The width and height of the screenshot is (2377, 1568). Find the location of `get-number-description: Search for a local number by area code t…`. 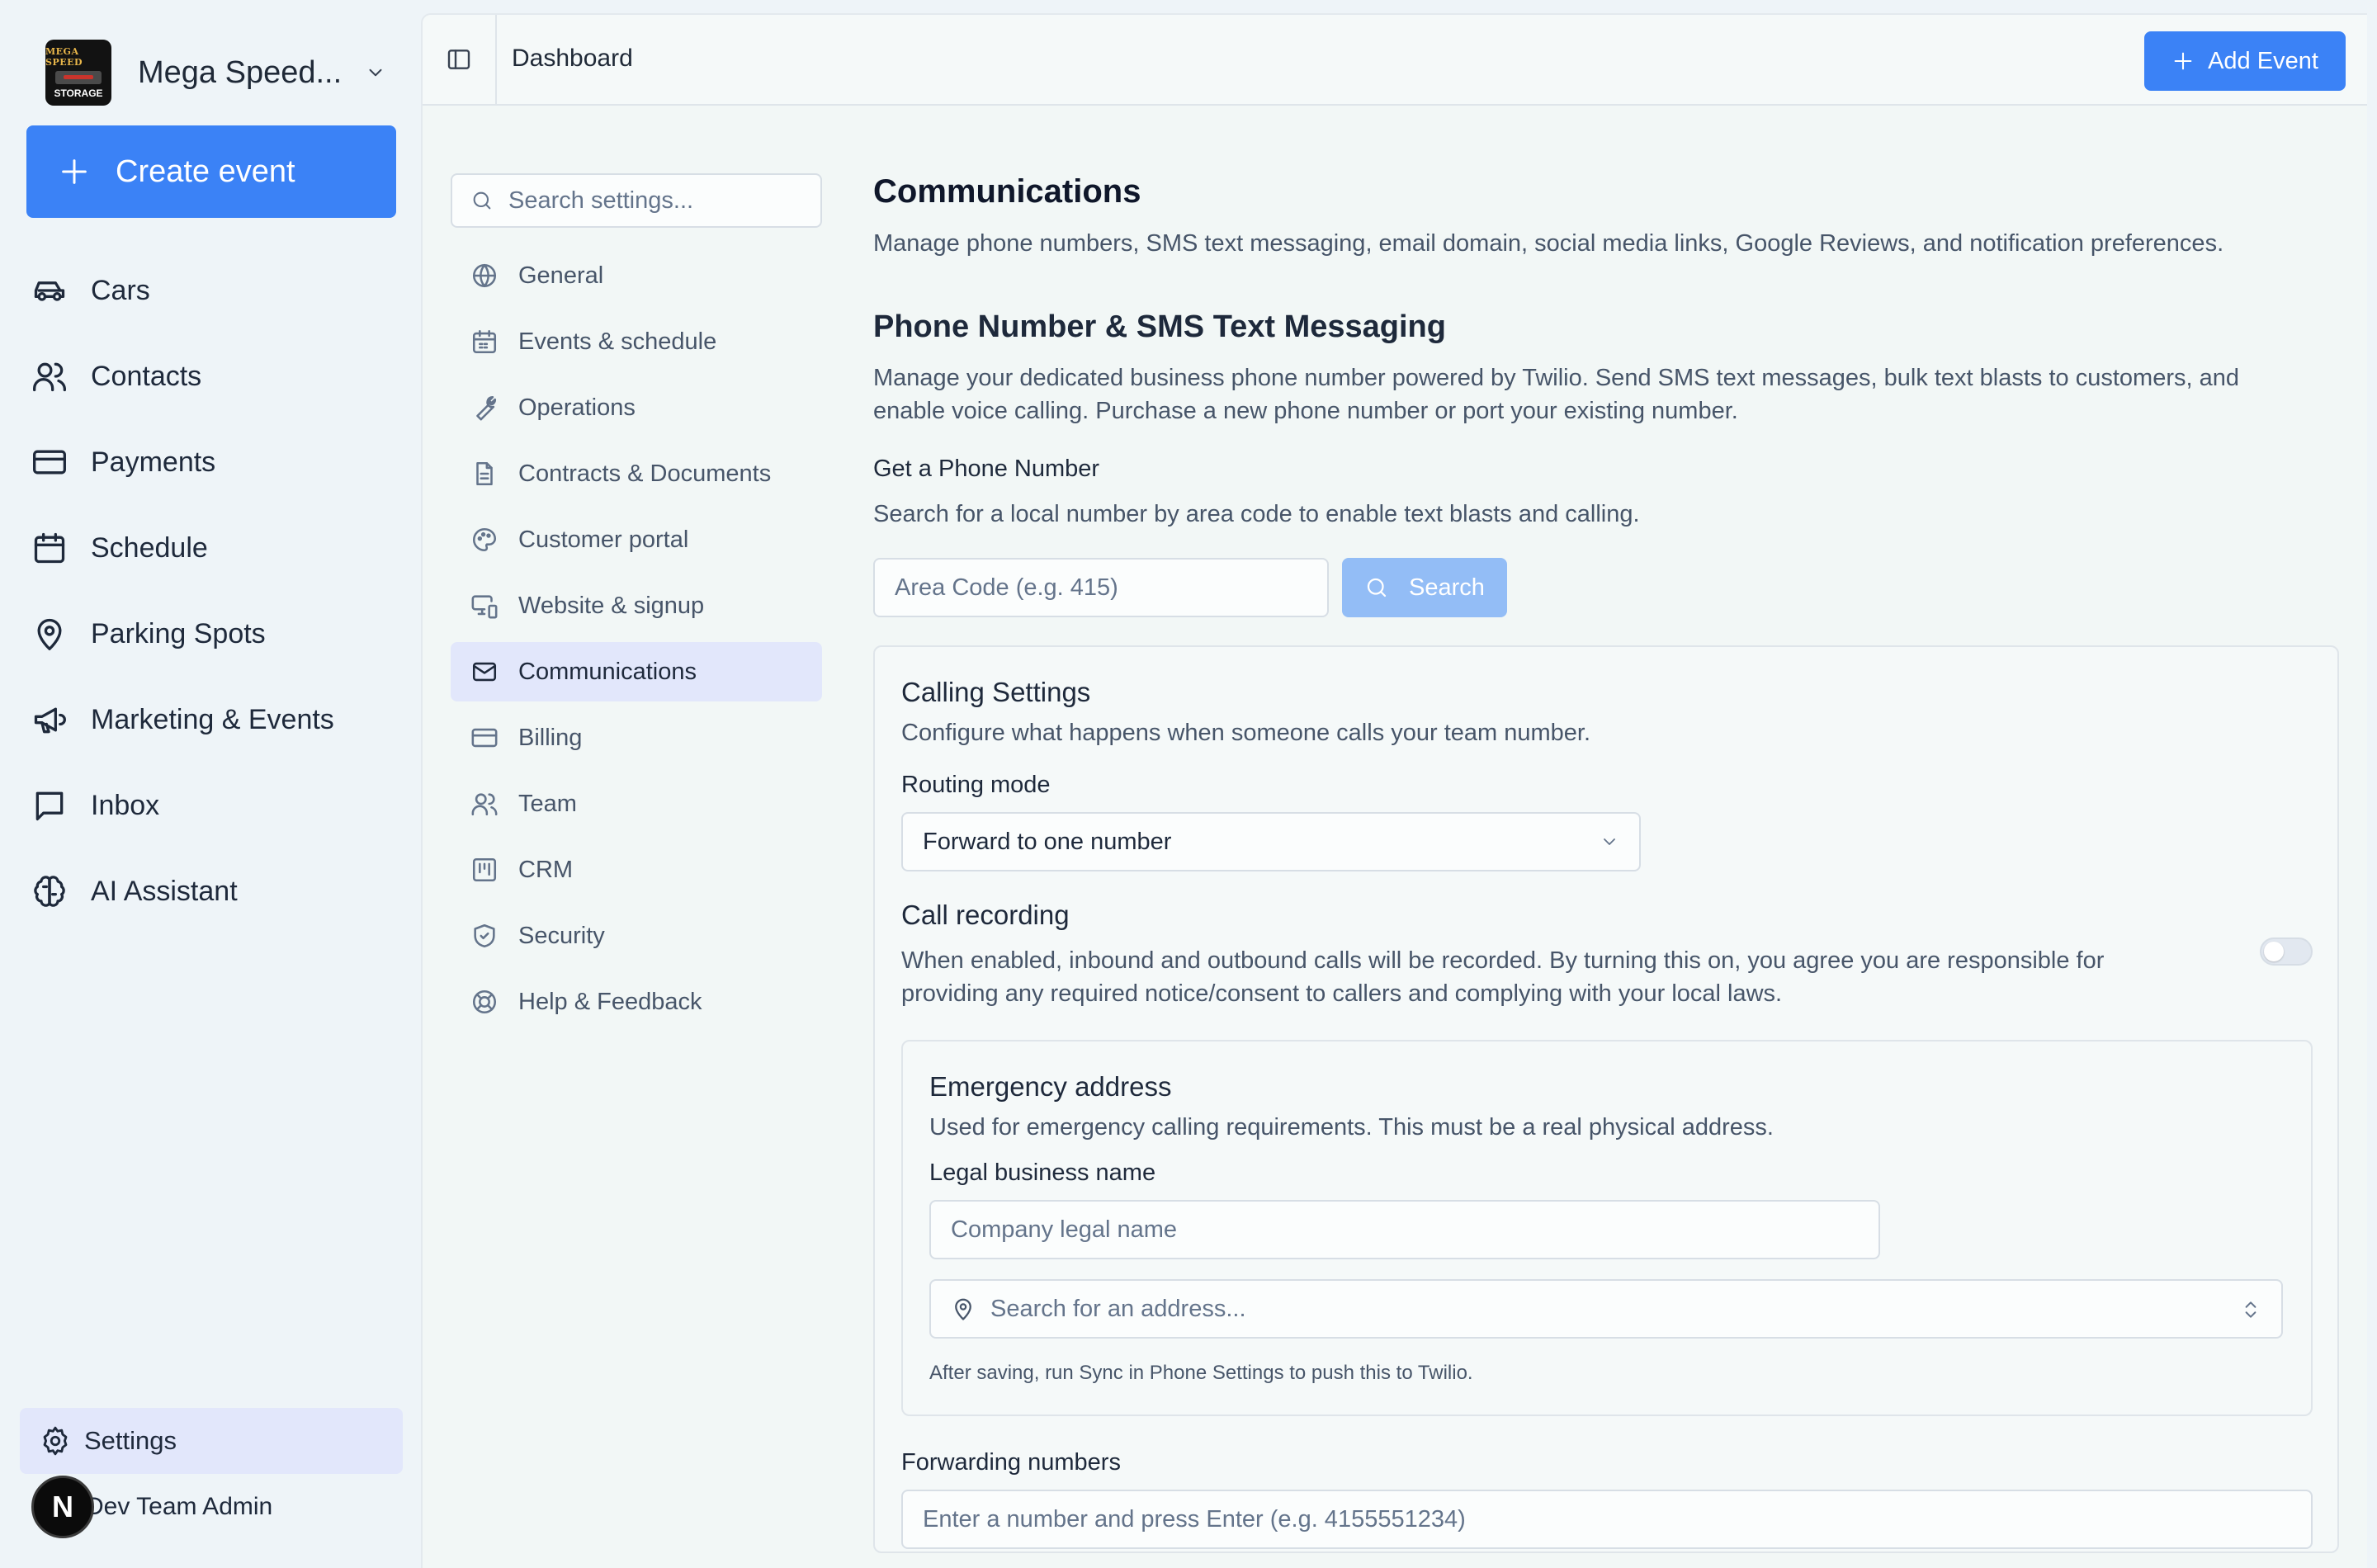

get-number-description: Search for a local number by area code t… is located at coordinates (1256, 514).